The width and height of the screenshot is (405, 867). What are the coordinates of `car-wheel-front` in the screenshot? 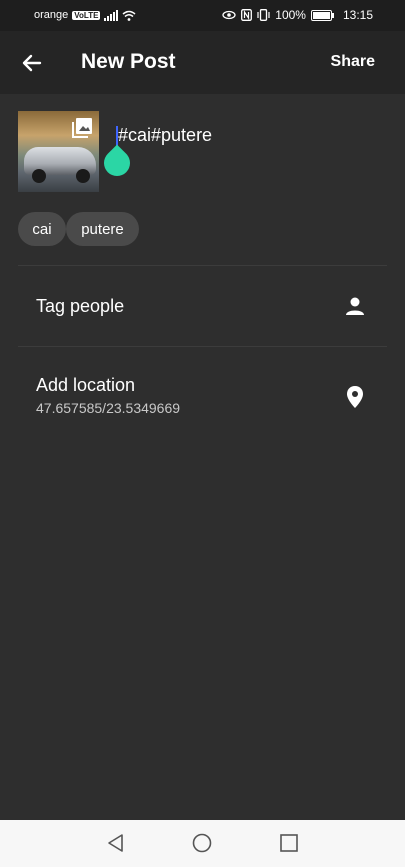 It's located at (39, 176).